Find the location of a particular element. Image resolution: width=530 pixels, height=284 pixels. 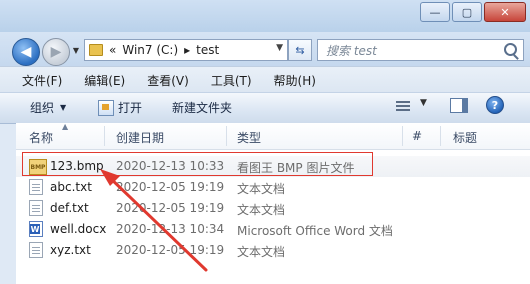

table-row: abc.txt 2020-12-05 19:19 文本文档 is located at coordinates (273, 187).